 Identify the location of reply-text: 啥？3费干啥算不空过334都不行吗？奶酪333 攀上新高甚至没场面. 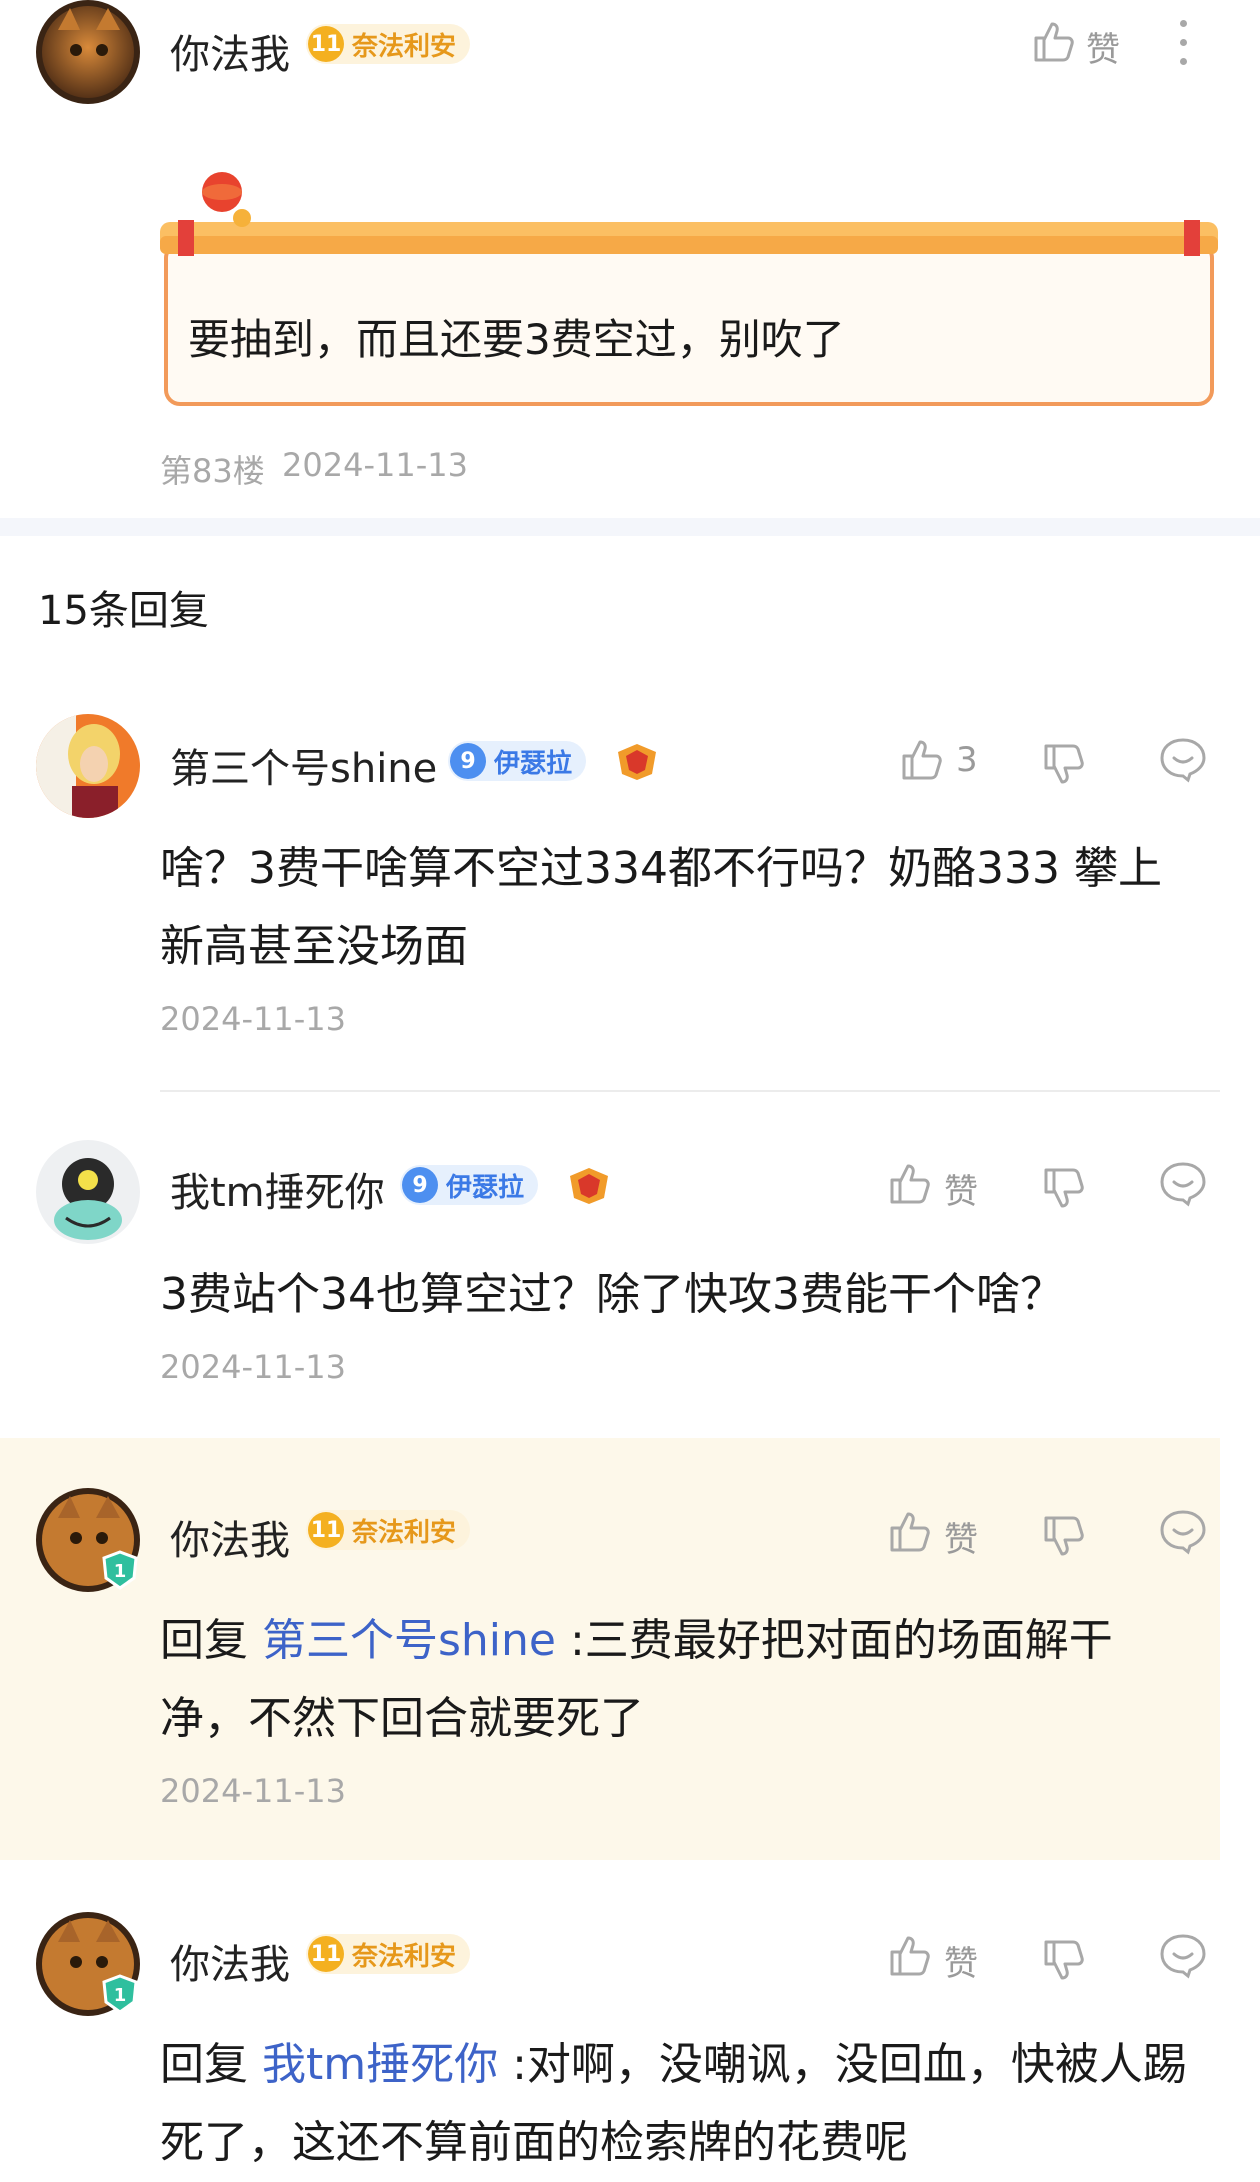
(661, 907).